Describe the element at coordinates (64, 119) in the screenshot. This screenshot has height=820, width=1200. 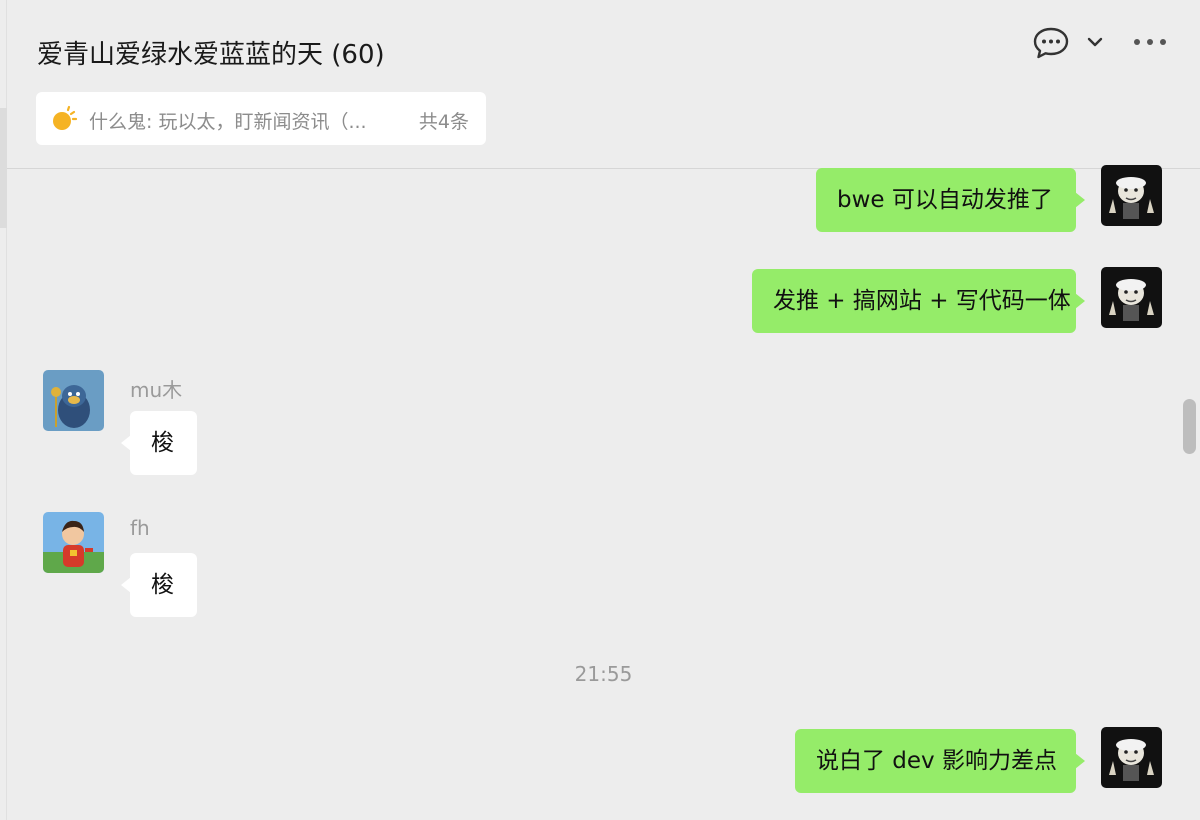
I see `bulb-icon` at that location.